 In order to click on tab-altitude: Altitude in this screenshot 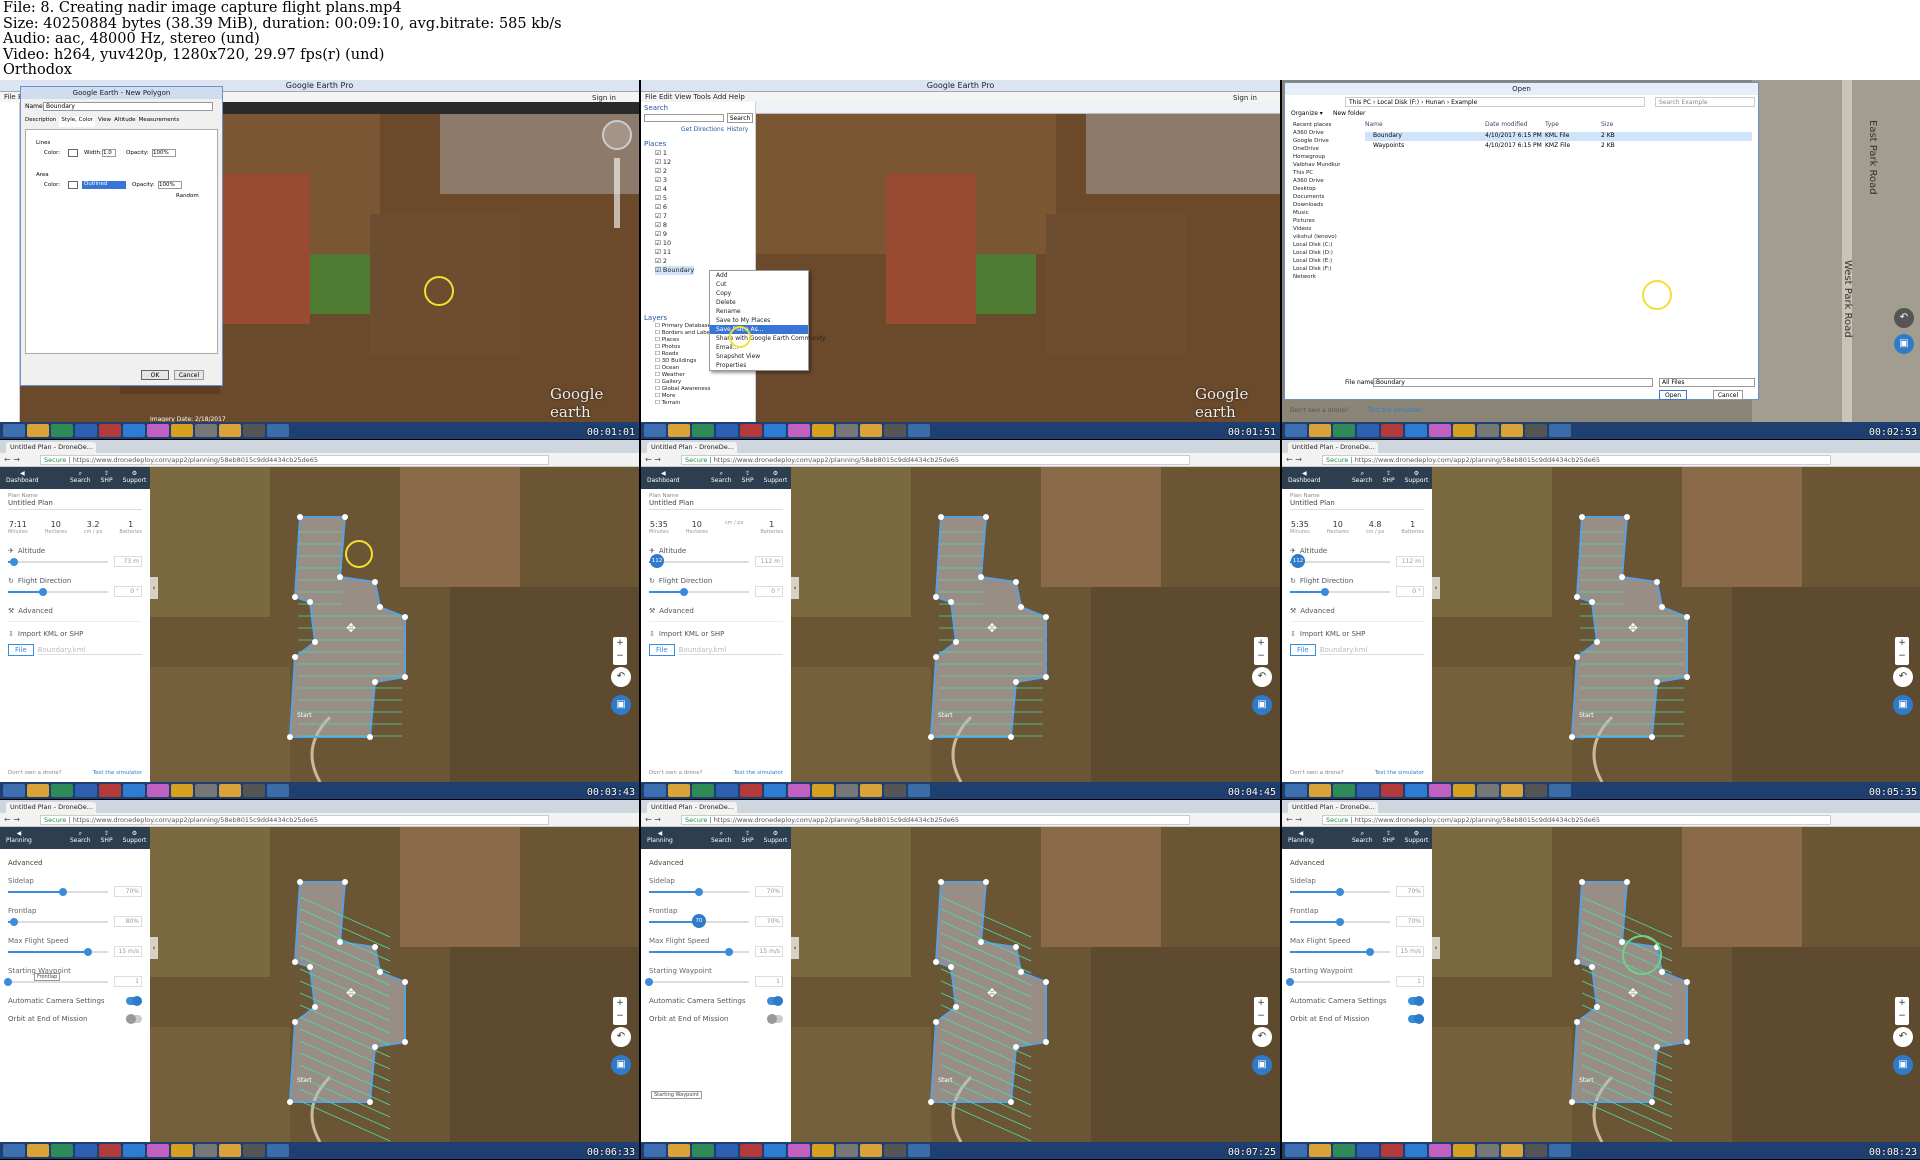, I will do `click(125, 122)`.